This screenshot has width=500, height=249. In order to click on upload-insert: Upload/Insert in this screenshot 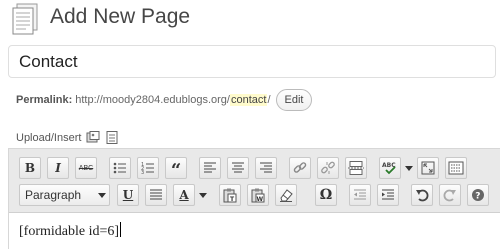, I will do `click(67, 137)`.